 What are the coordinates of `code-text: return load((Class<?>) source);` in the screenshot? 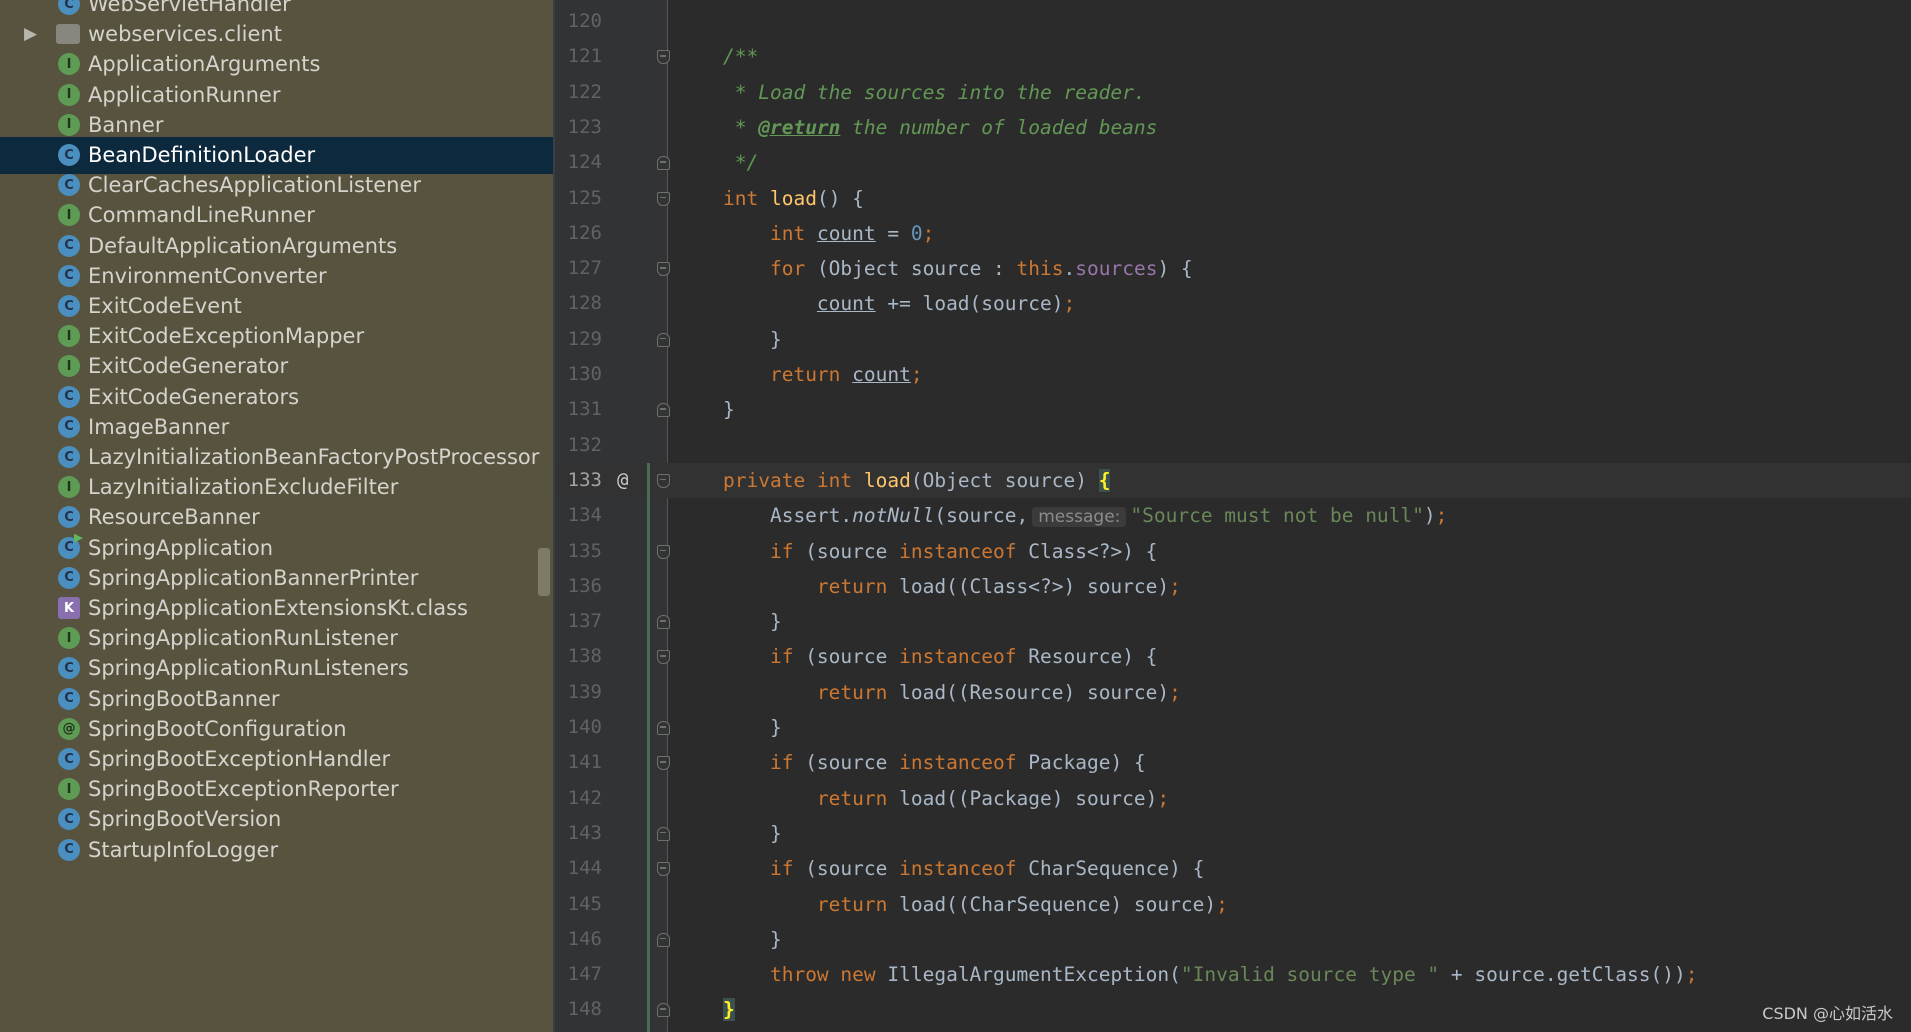 It's located at (952, 586).